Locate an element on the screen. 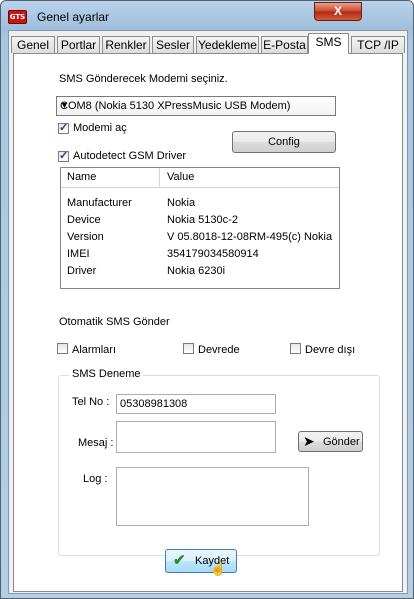 The width and height of the screenshot is (414, 599). off-circuit-label: Devre dışı is located at coordinates (330, 350).